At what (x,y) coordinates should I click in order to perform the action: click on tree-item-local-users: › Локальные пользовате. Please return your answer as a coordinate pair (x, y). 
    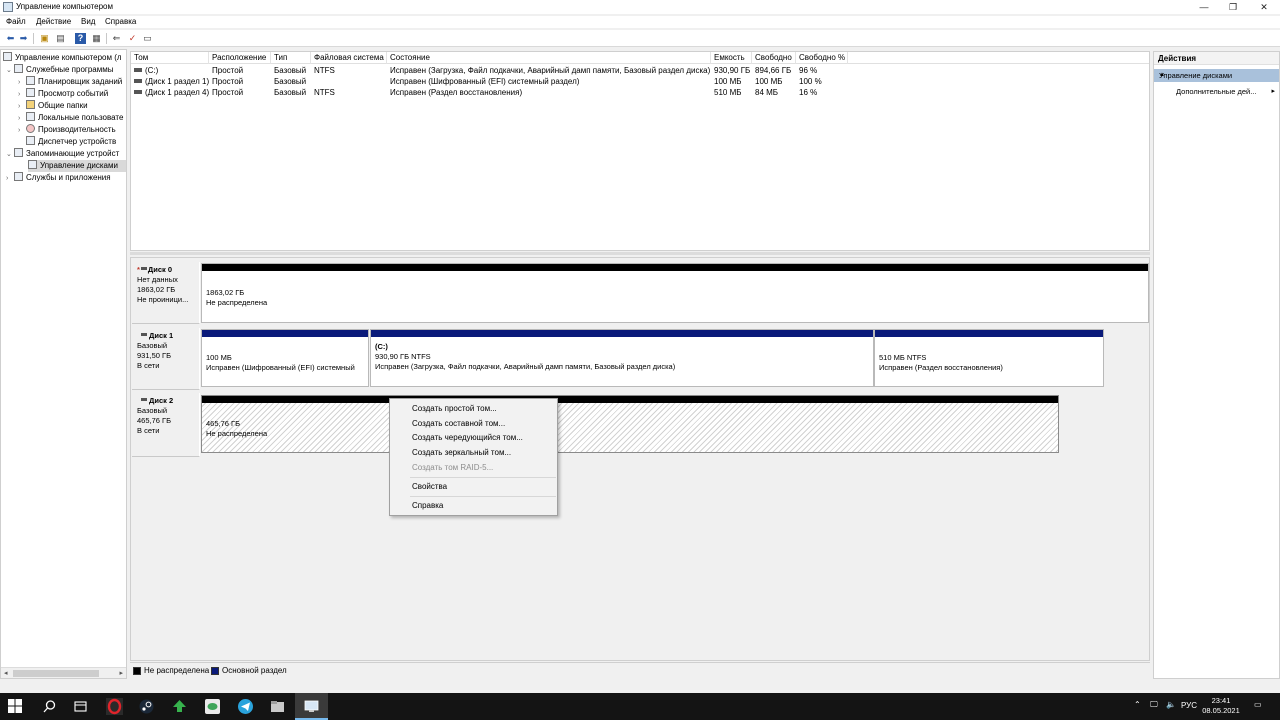
    Looking at the image, I should click on (70, 118).